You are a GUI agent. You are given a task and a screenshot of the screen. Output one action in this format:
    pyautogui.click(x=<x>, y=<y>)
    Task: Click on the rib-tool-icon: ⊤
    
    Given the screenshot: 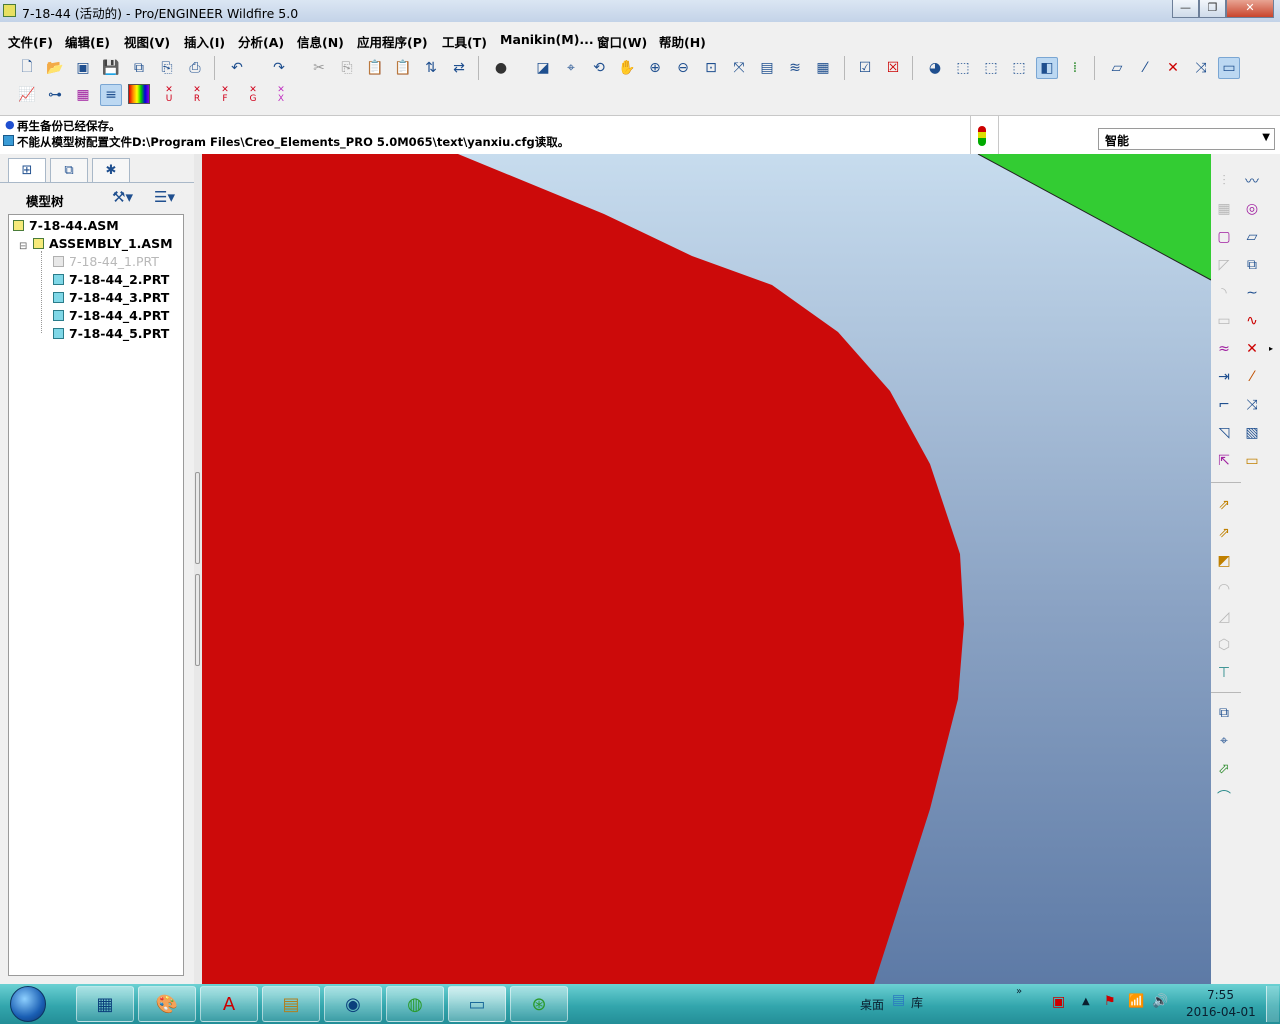 What is the action you would take?
    pyautogui.click(x=1224, y=673)
    